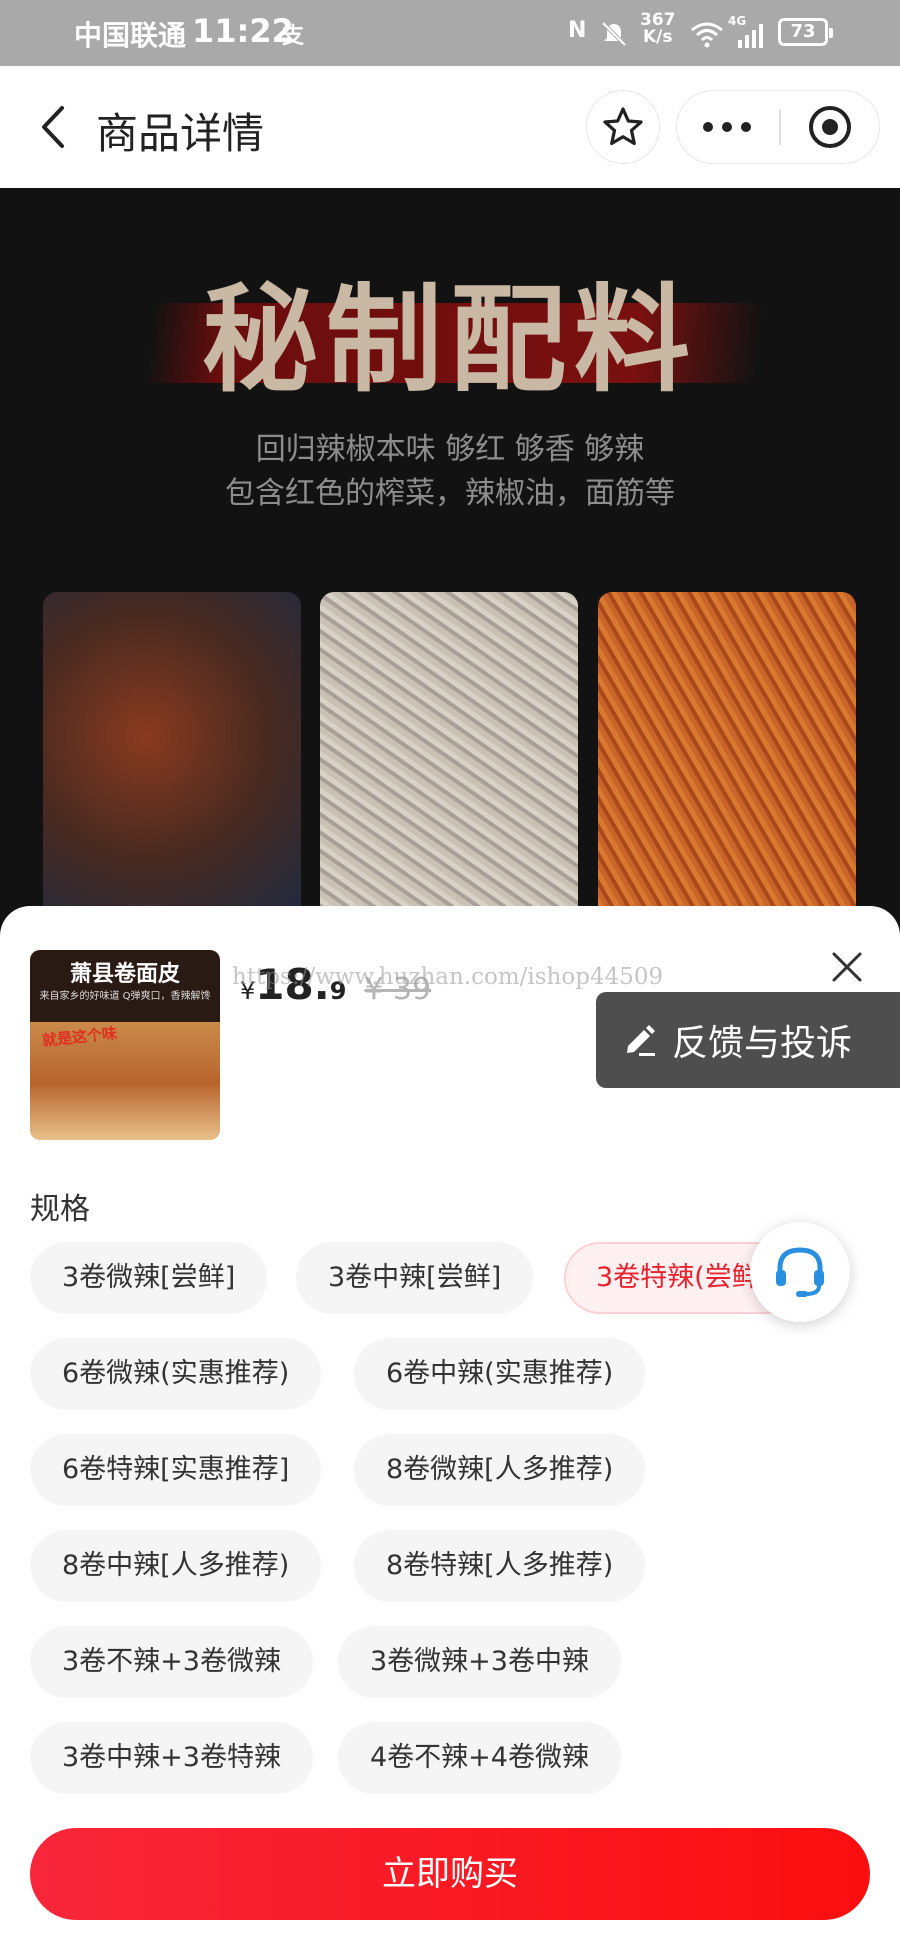 The width and height of the screenshot is (900, 1950). What do you see at coordinates (450, 340) in the screenshot?
I see `banner-title: 秘制配料` at bounding box center [450, 340].